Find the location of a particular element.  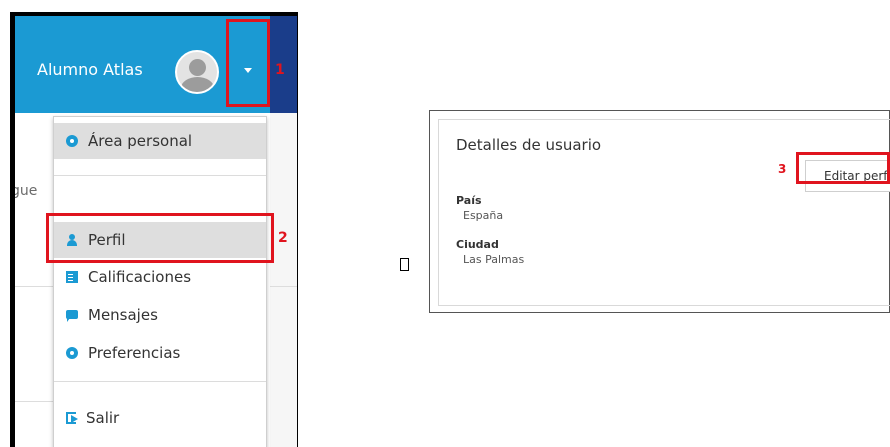

menu-item-calificaciones: Calificaciones is located at coordinates (160, 277).